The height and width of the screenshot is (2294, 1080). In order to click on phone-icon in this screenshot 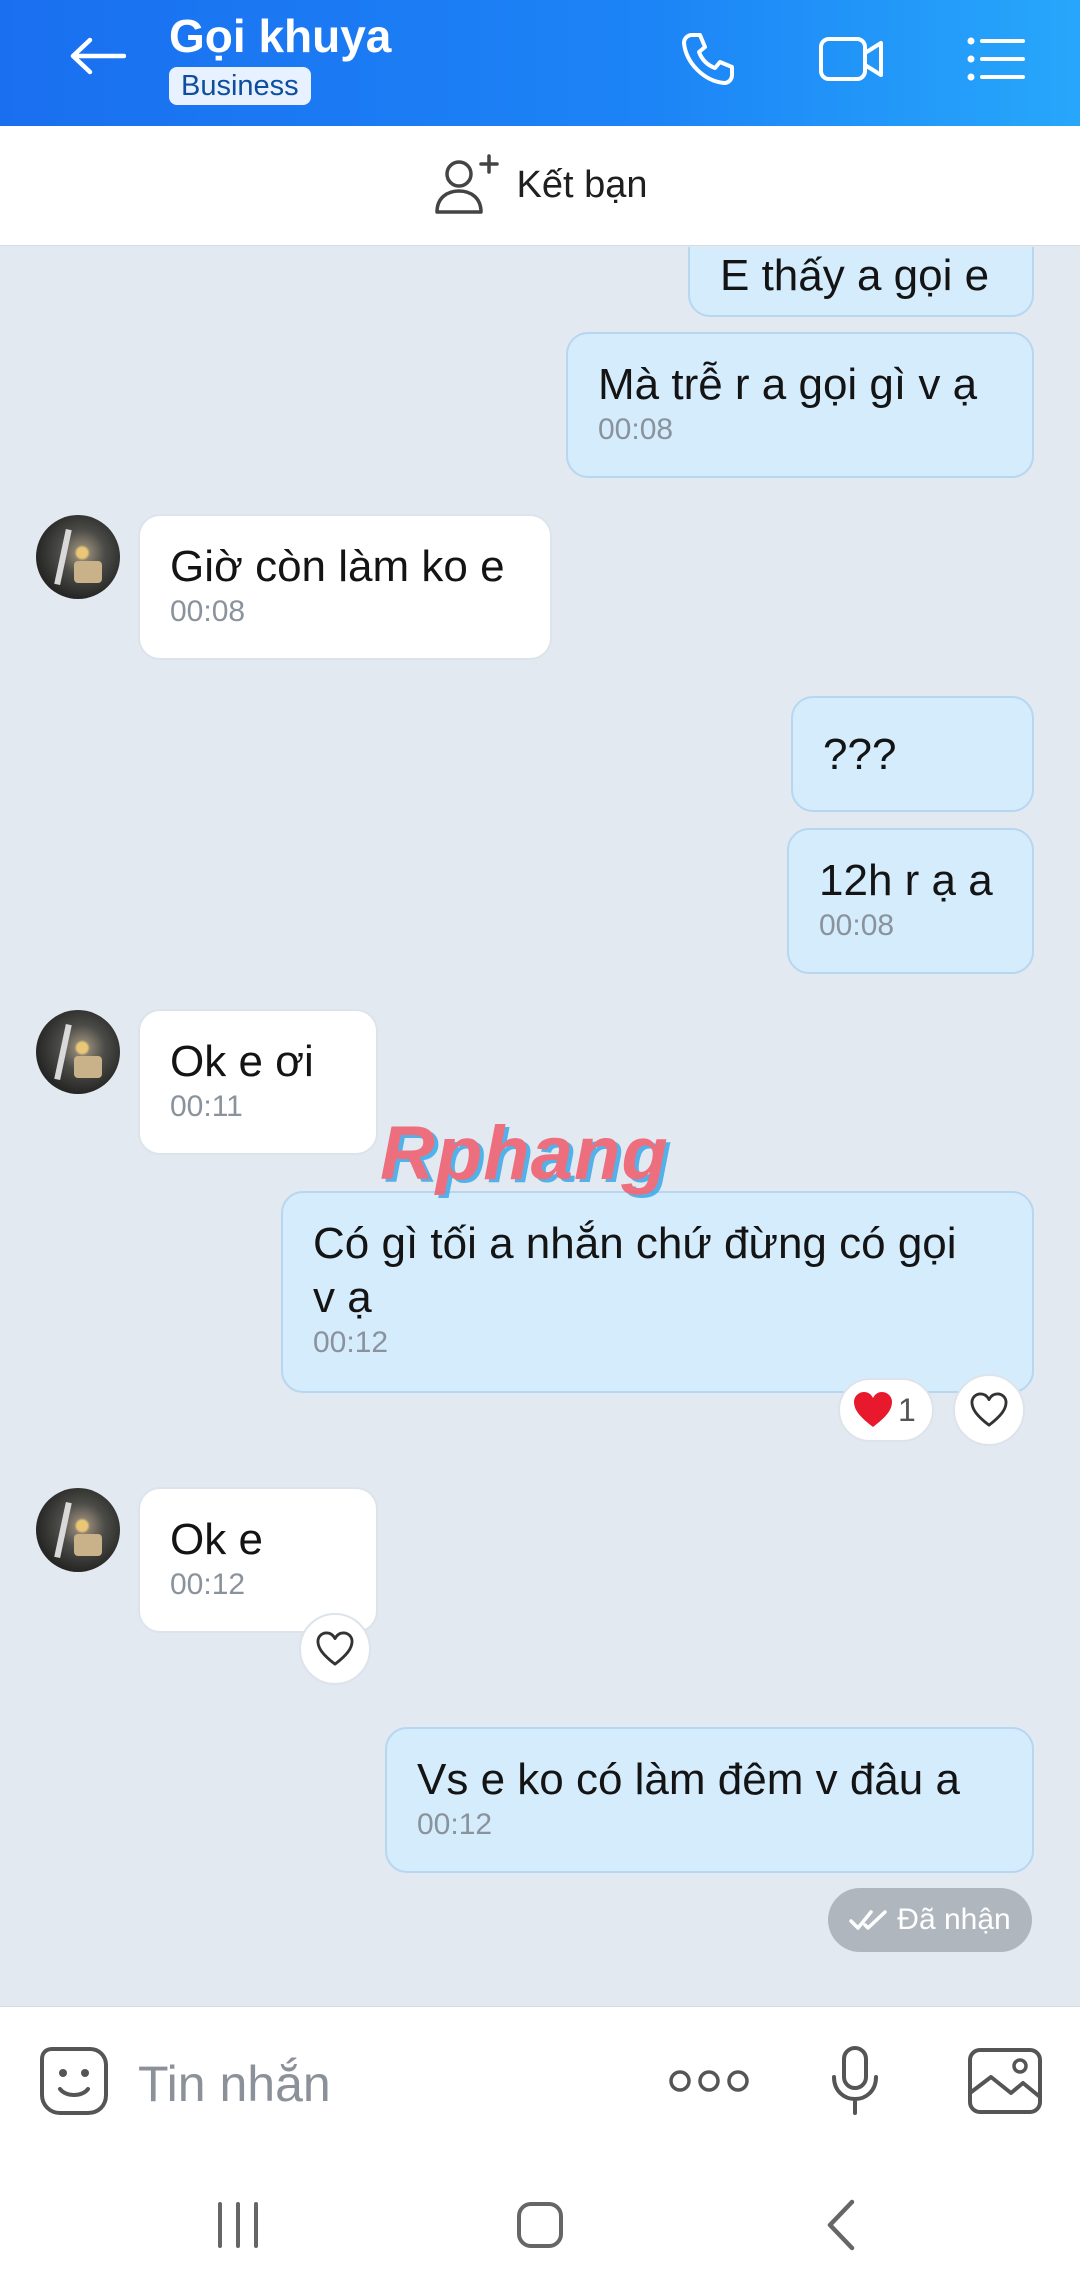, I will do `click(708, 59)`.